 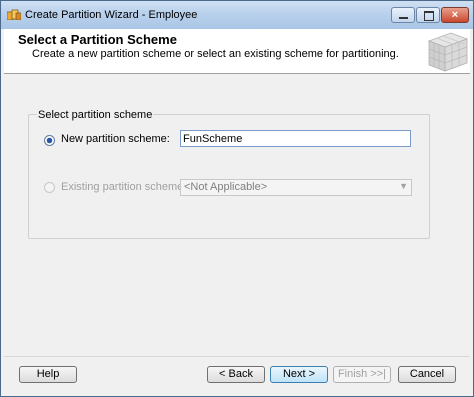 What do you see at coordinates (296, 187) in the screenshot?
I see `existing-scheme-dropdown: <Not Applicable> ▼` at bounding box center [296, 187].